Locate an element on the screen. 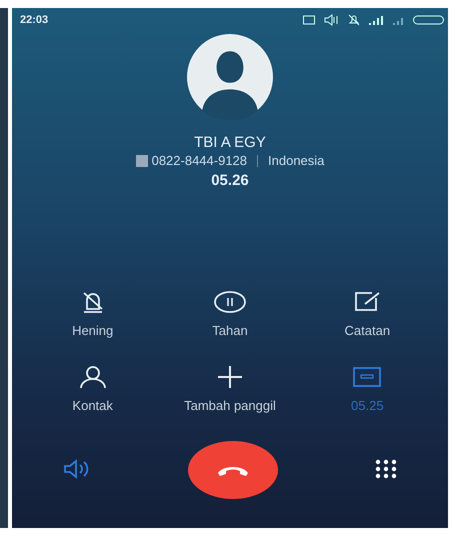 The height and width of the screenshot is (534, 452). call-action-button: Hening is located at coordinates (93, 313).